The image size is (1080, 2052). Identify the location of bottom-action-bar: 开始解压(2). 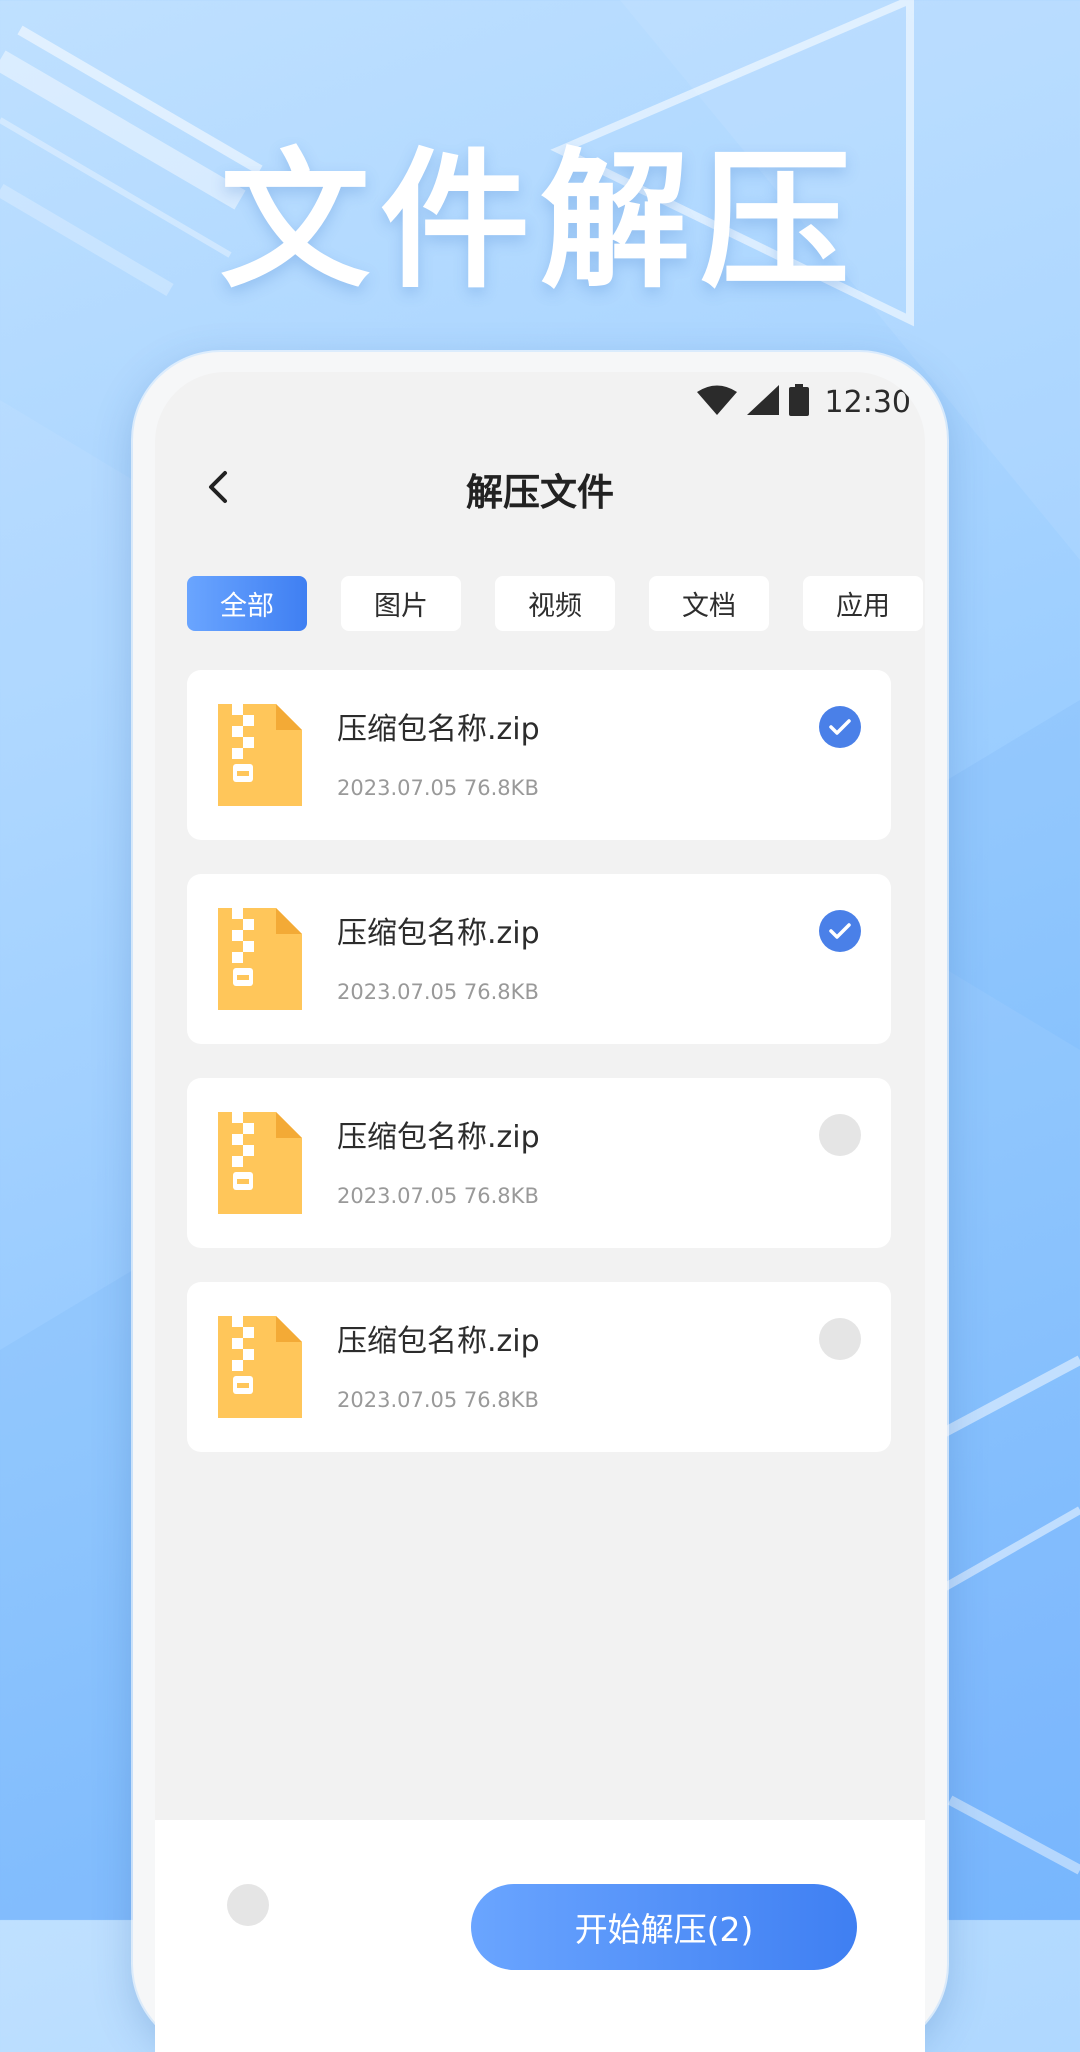
(540, 1936).